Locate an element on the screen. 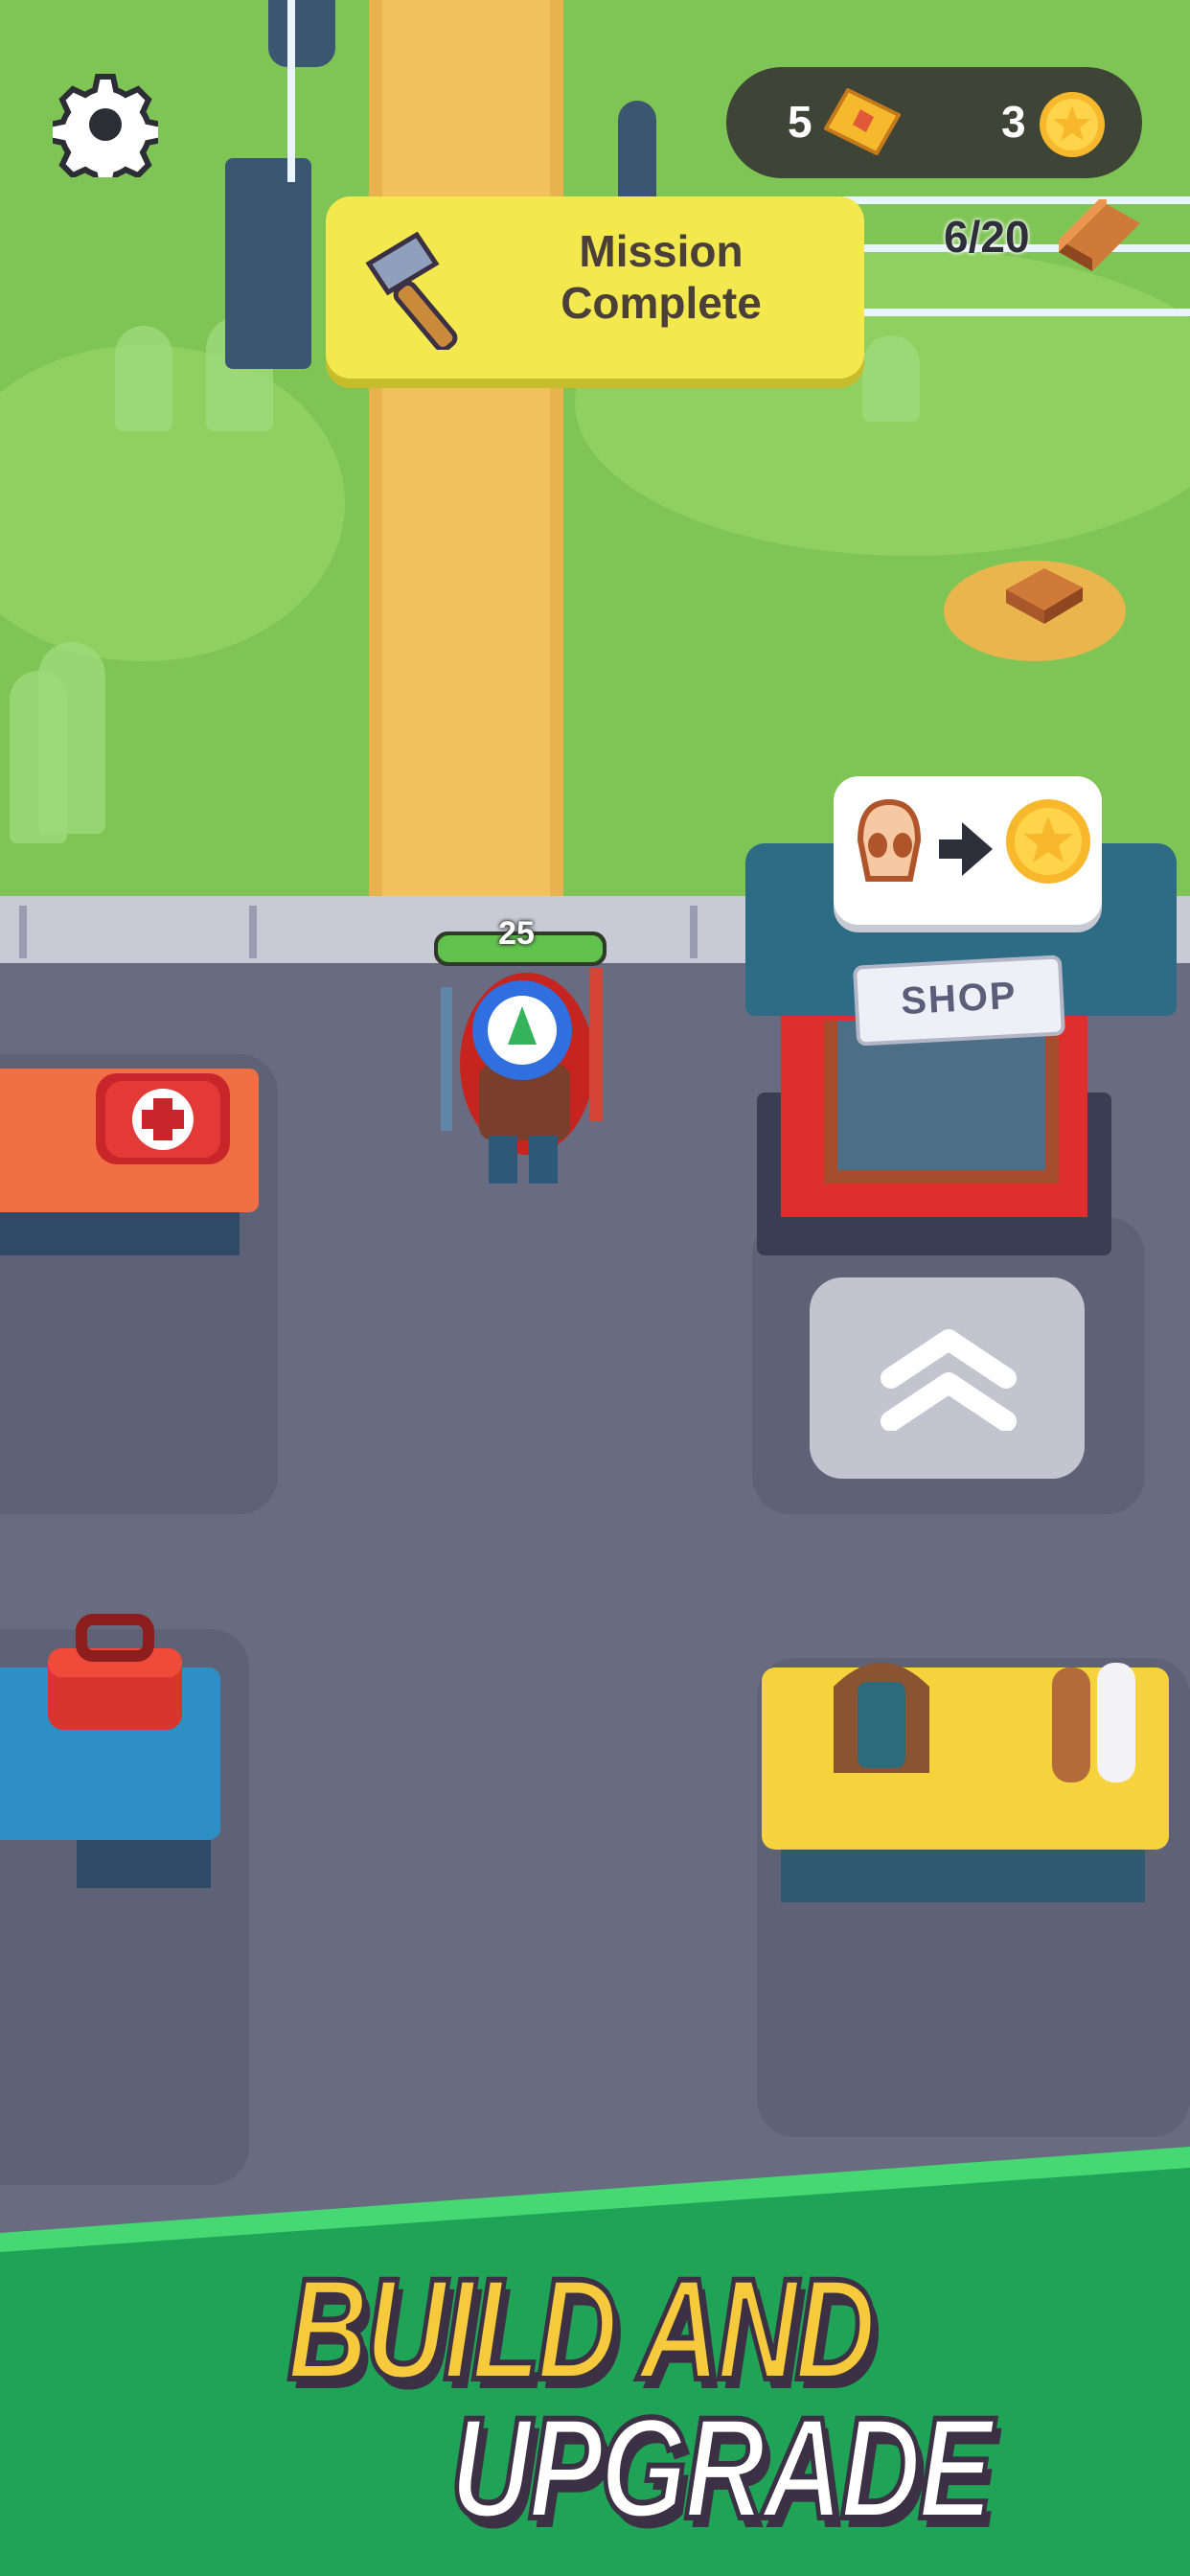  settings-button is located at coordinates (105, 131).